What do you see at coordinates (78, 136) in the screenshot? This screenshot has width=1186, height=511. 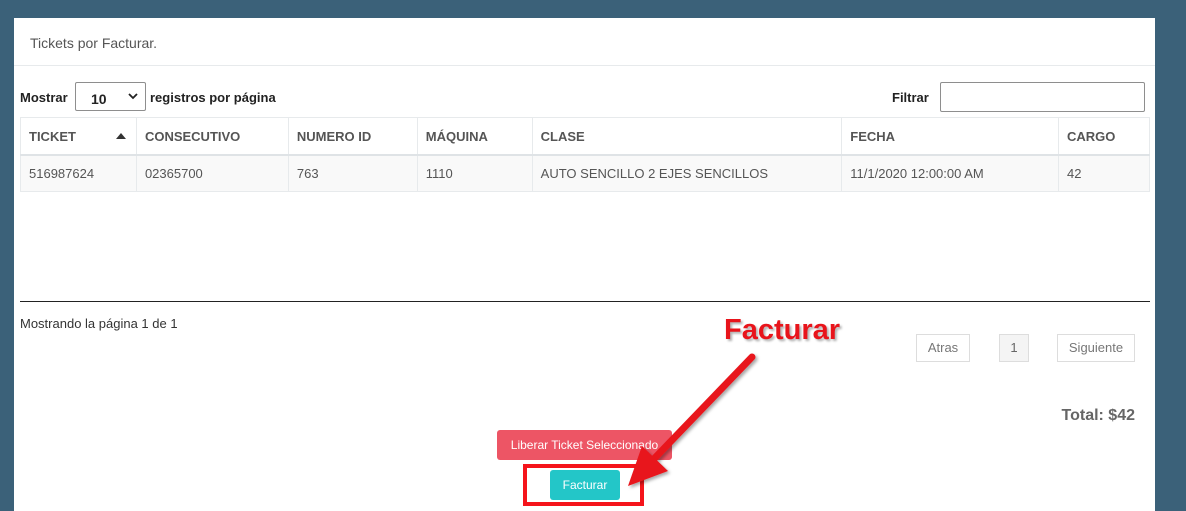 I see `column-header-ticket: TICKET` at bounding box center [78, 136].